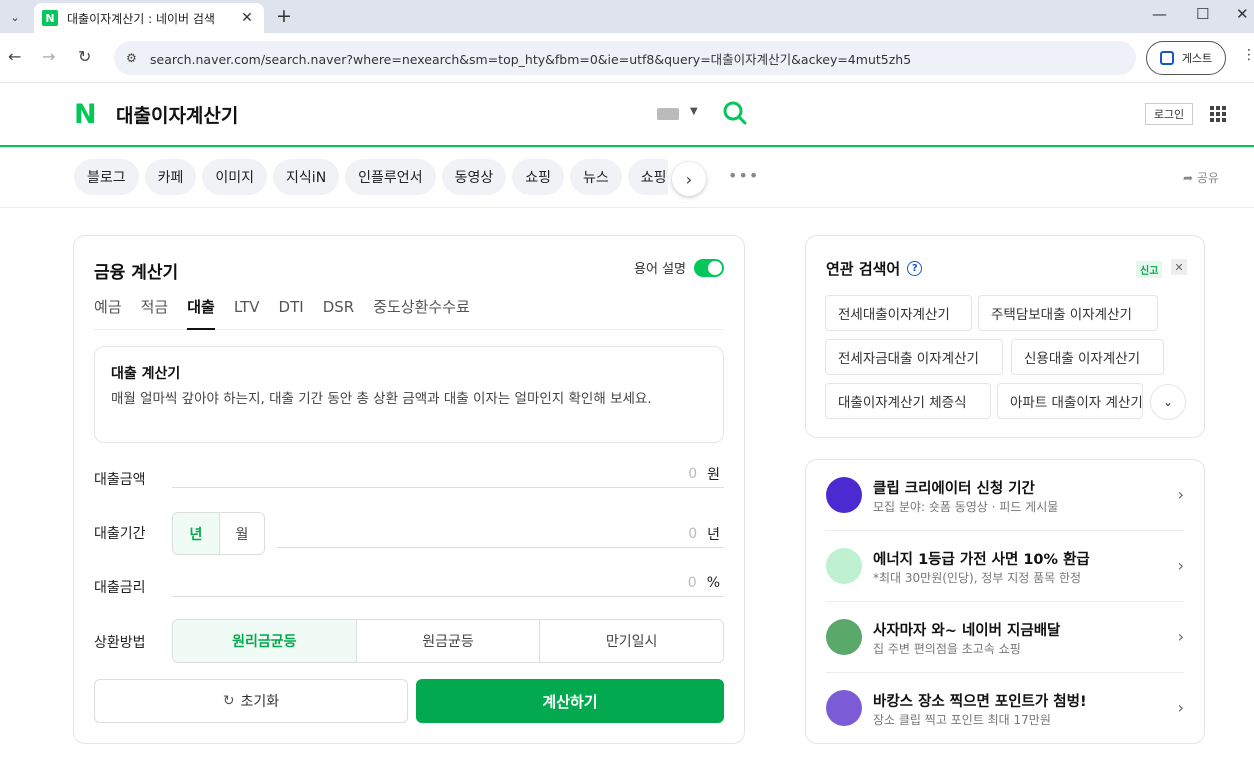 This screenshot has width=1254, height=757. What do you see at coordinates (694, 111) in the screenshot?
I see `keyboard-dropdown-icon: ▼` at bounding box center [694, 111].